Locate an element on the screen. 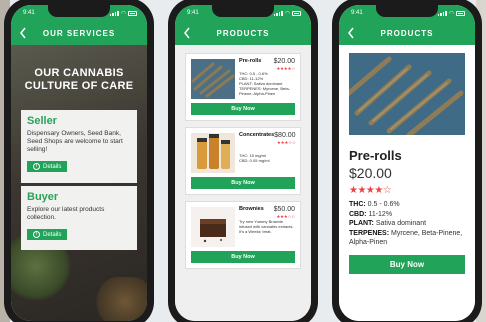 The image size is (486, 322). seller-details-button: i Details is located at coordinates (47, 166).